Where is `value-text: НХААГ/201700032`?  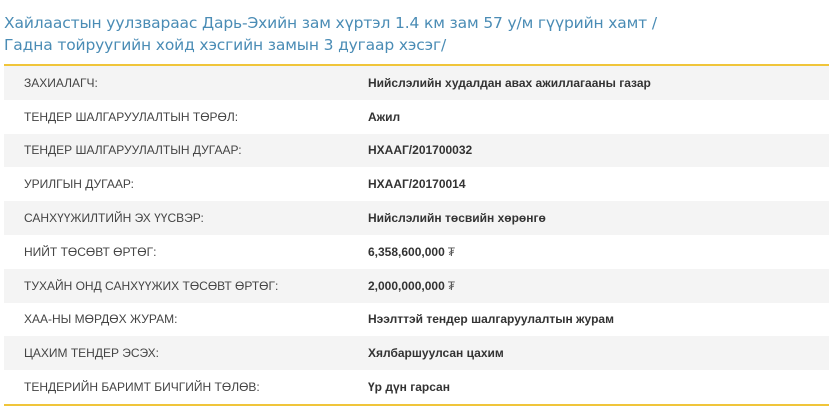 value-text: НХААГ/201700032 is located at coordinates (420, 150).